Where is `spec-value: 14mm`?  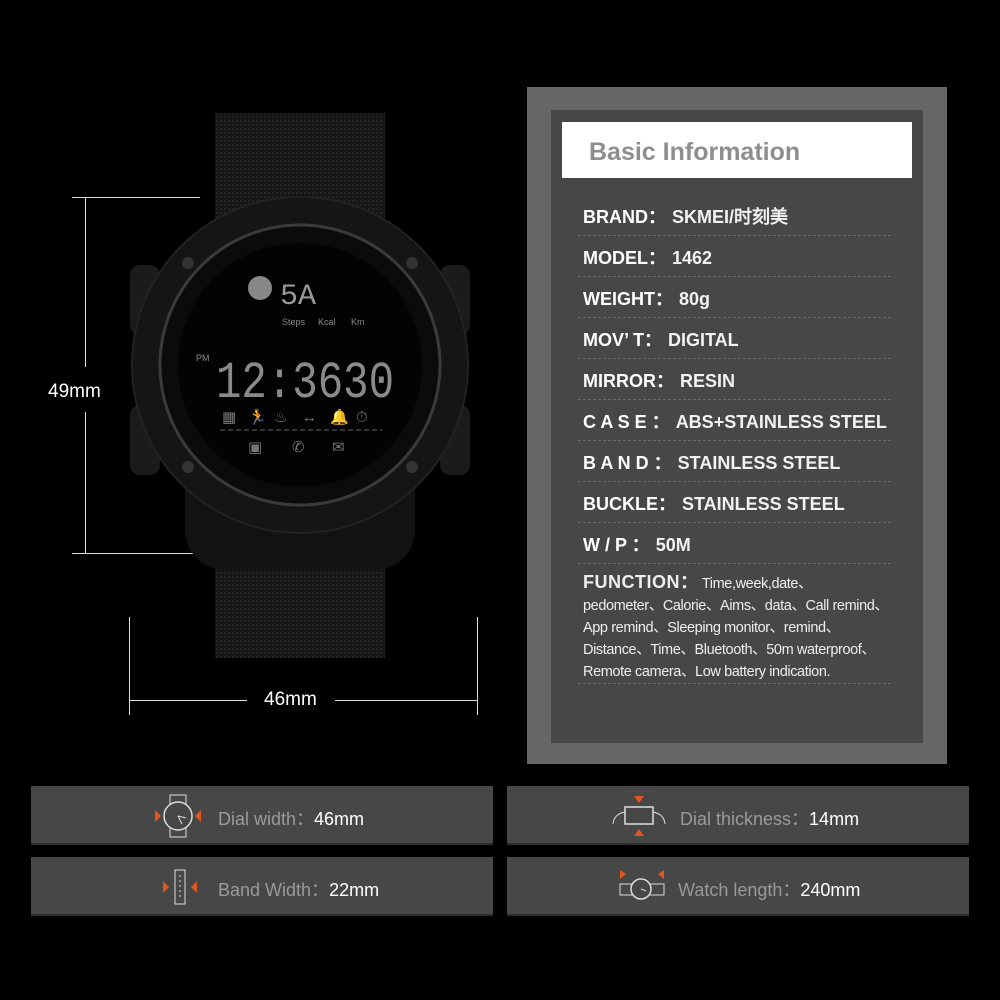
spec-value: 14mm is located at coordinates (834, 819).